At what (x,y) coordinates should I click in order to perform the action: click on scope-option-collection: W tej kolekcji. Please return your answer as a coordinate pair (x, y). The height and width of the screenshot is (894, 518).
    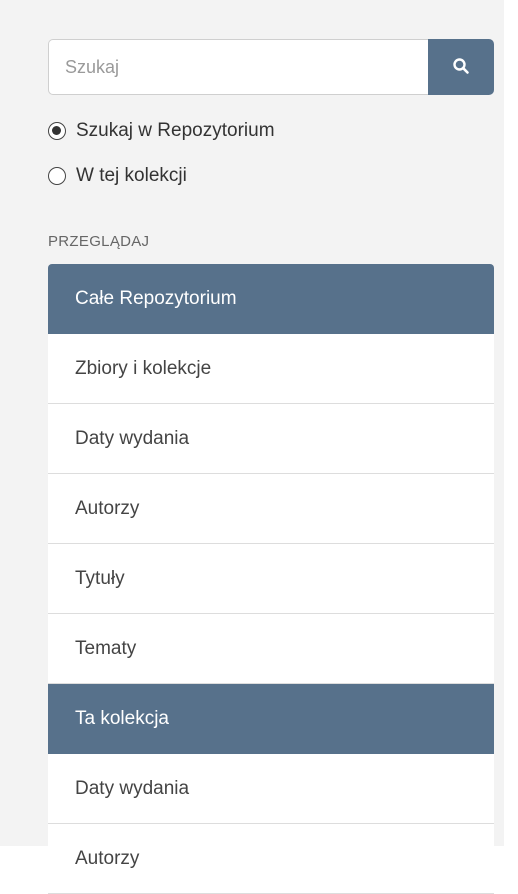
    Looking at the image, I should click on (161, 176).